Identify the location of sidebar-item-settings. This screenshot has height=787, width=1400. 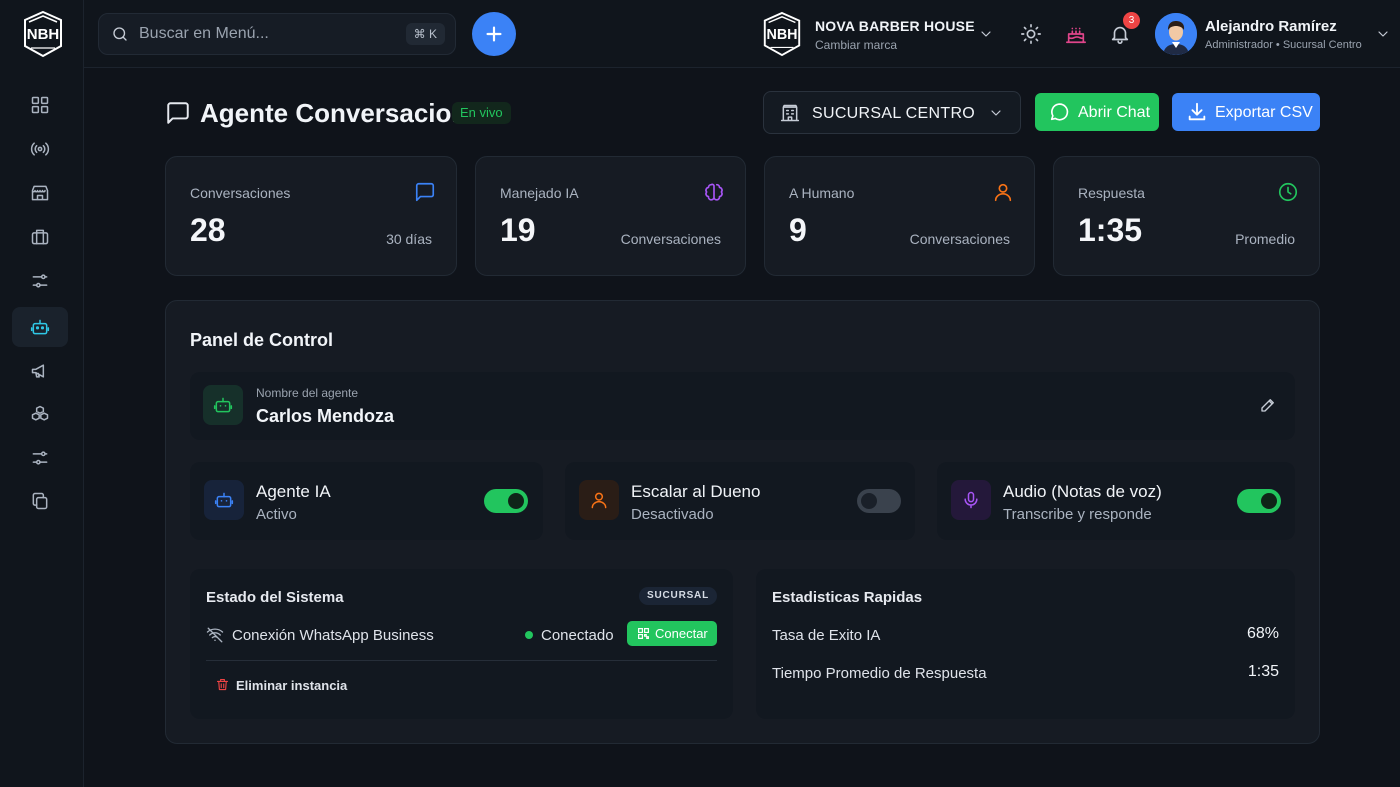
(40, 281).